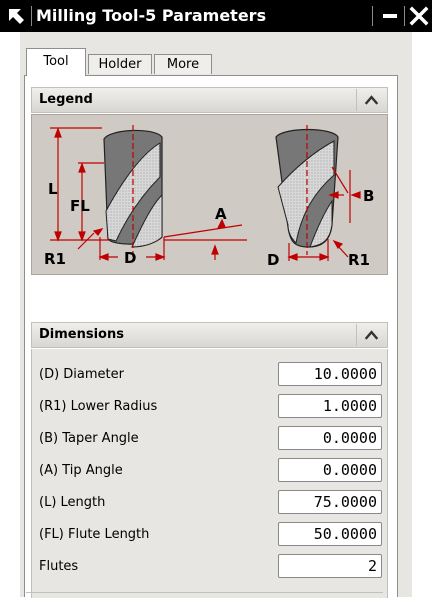 This screenshot has width=432, height=598. I want to click on legend-section-label: Legend, so click(66, 99).